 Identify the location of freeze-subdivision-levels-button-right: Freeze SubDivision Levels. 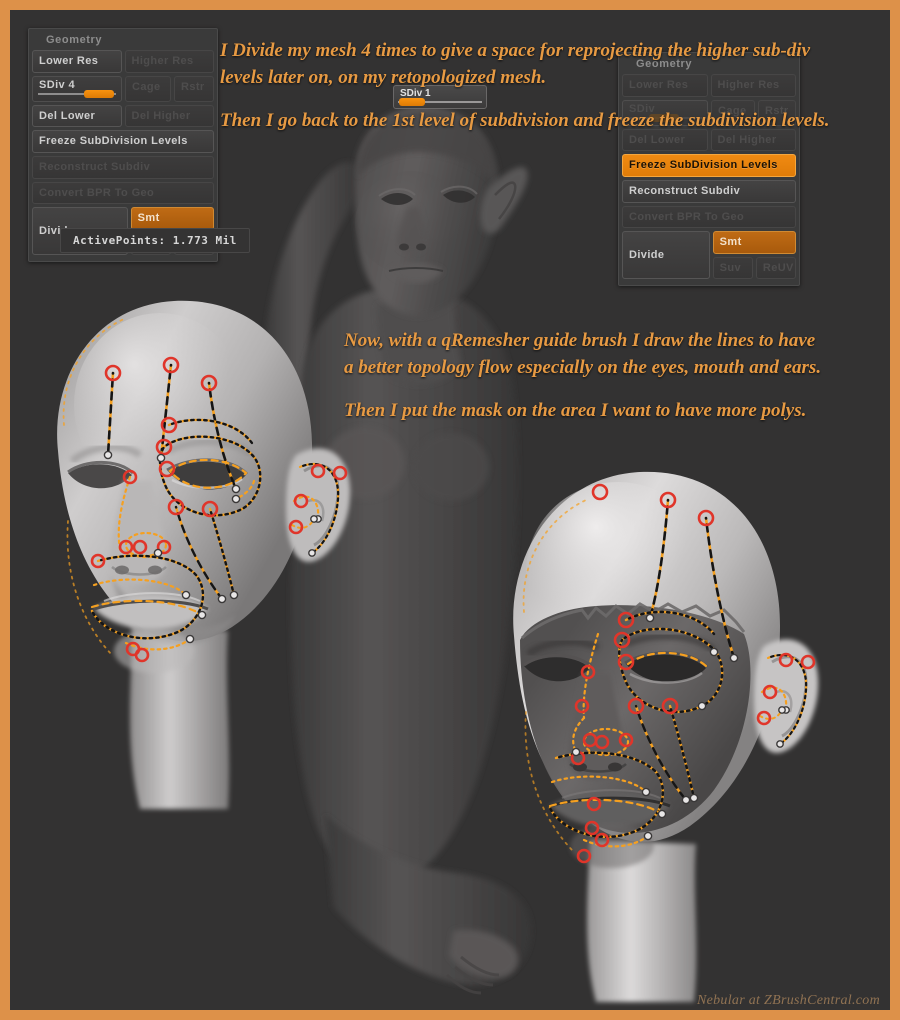
(709, 165).